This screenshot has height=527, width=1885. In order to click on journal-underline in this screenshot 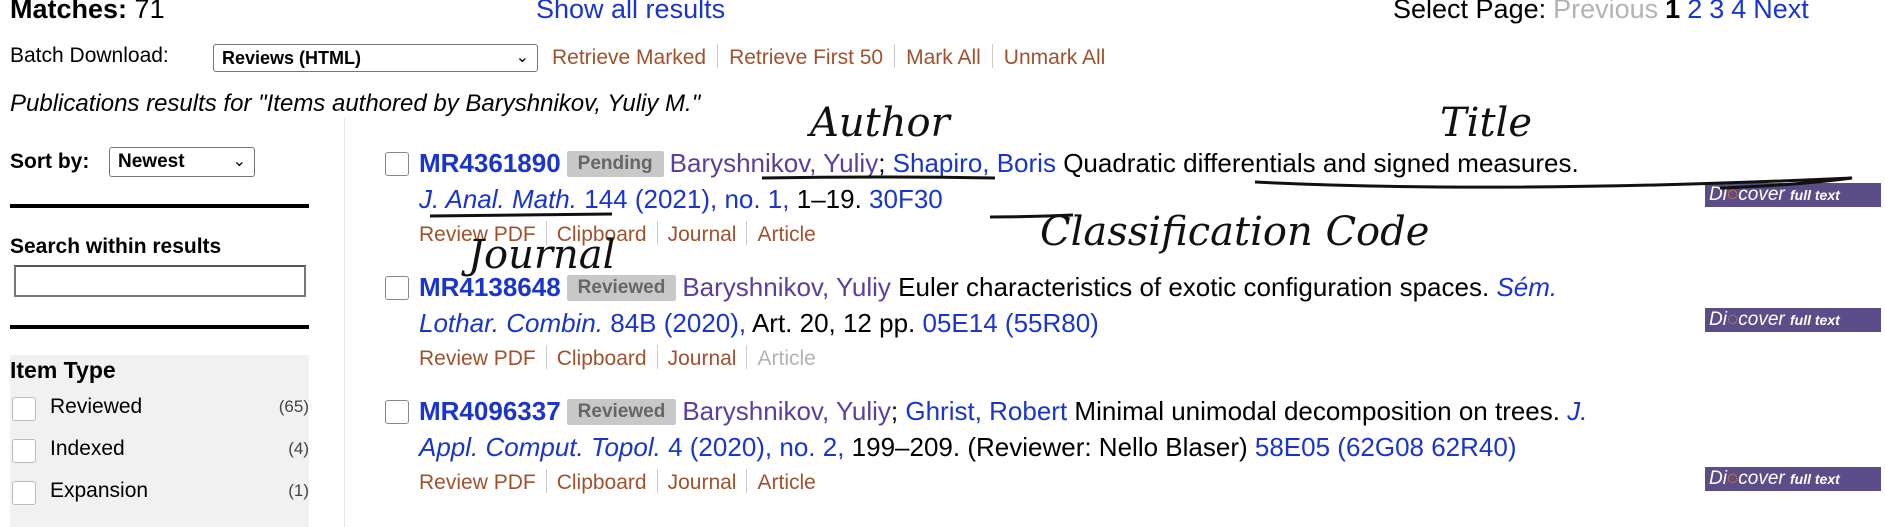, I will do `click(521, 215)`.